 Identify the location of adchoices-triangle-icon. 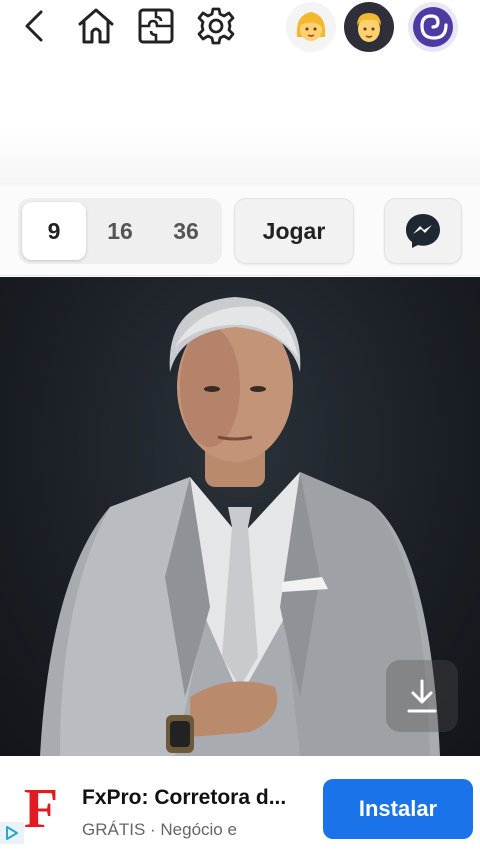
(12, 833).